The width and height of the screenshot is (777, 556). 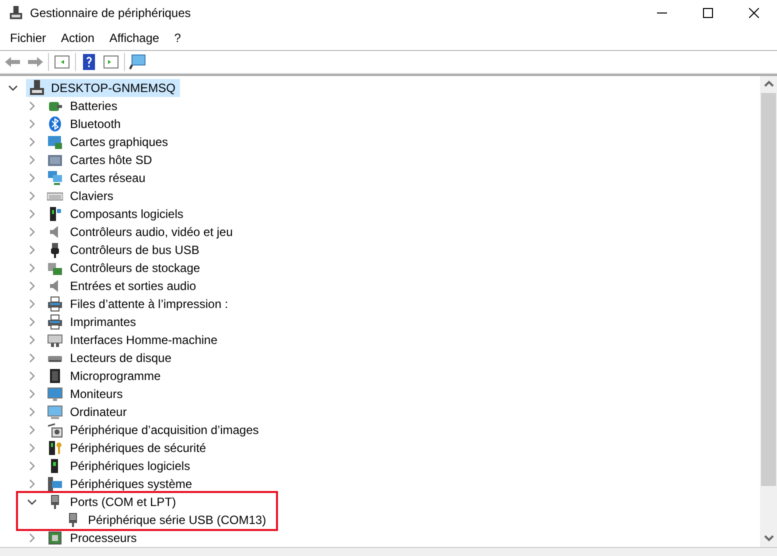 What do you see at coordinates (177, 520) in the screenshot?
I see `tree-item: Périphérique série USB (COM13)` at bounding box center [177, 520].